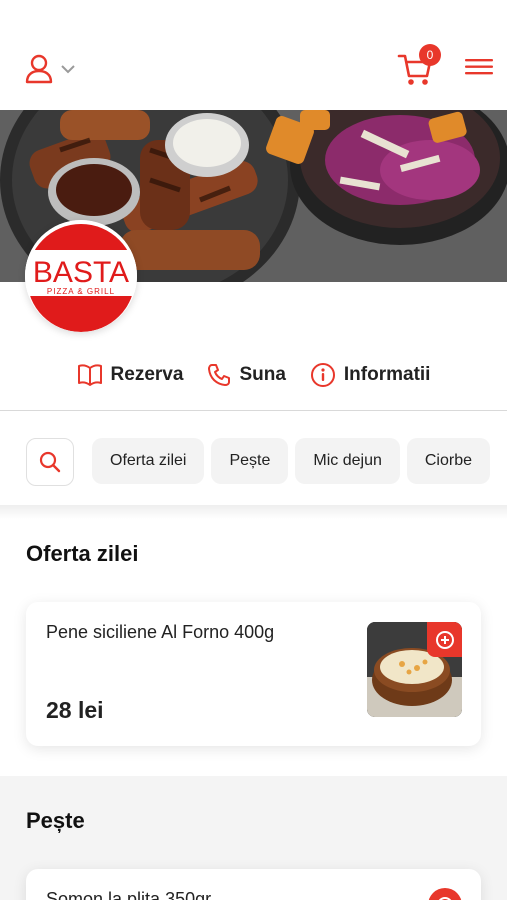  What do you see at coordinates (81, 291) in the screenshot?
I see `svg-text: PIZZA & GRILL` at bounding box center [81, 291].